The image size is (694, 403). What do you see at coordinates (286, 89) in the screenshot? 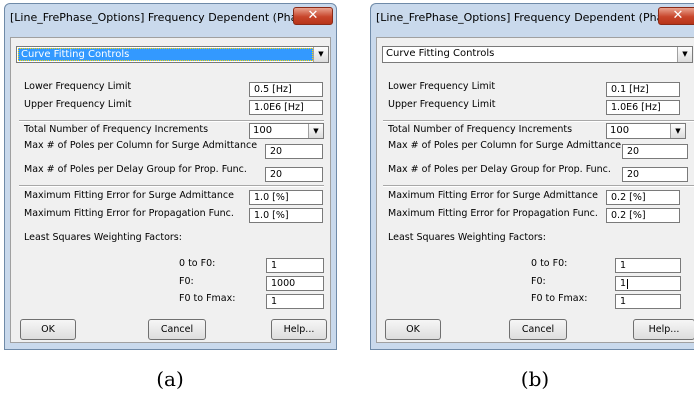
I see `lower-frequency-input: 0.5 [Hz]` at bounding box center [286, 89].